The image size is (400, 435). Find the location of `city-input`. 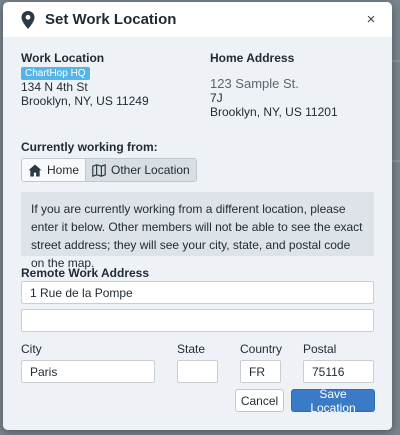

city-input is located at coordinates (88, 371).